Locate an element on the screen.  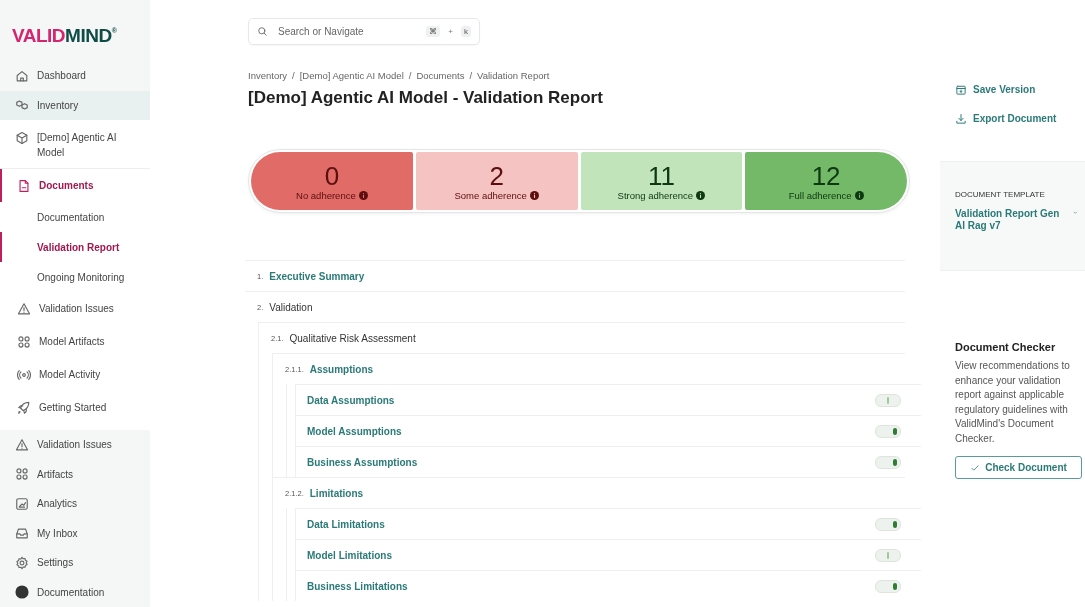
template-label: DOCUMENT TEMPLATE is located at coordinates (1000, 194).